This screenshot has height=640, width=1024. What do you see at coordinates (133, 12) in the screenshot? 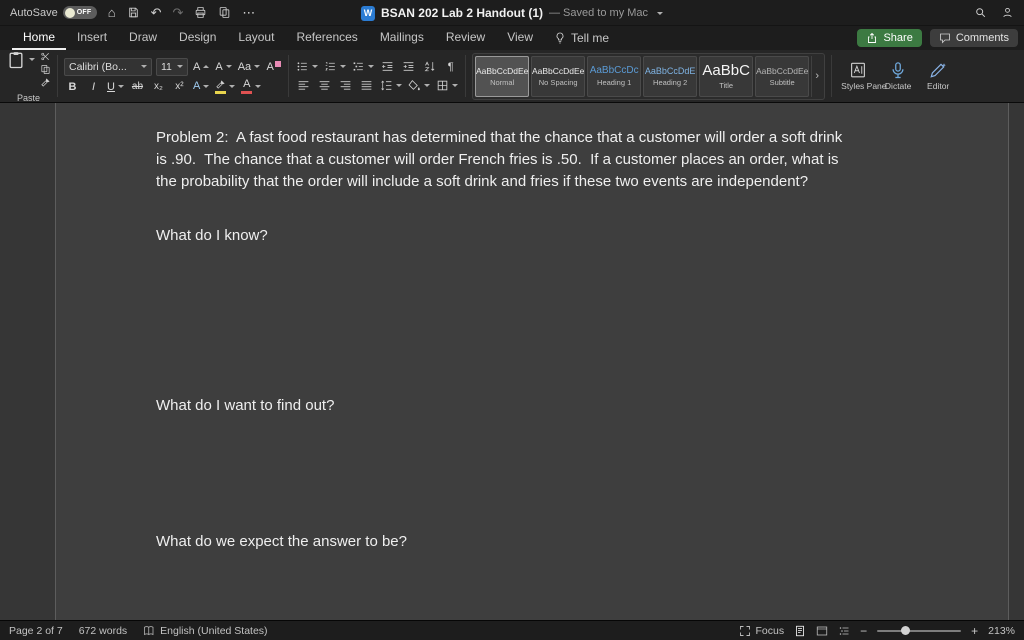
I see `save-icon` at bounding box center [133, 12].